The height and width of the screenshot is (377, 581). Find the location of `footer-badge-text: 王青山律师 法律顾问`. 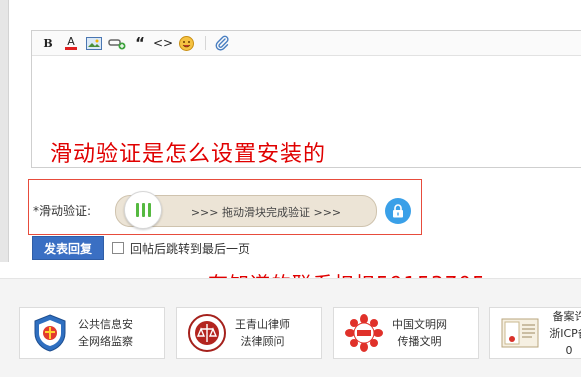

footer-badge-text: 王青山律师 法律顾问 is located at coordinates (262, 333).